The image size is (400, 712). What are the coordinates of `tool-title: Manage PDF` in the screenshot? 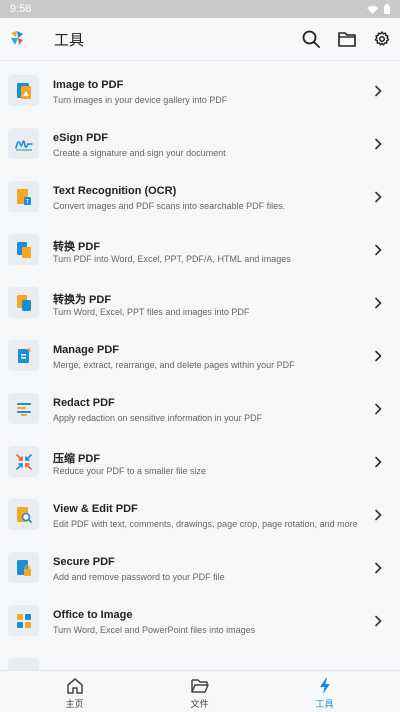 It's located at (86, 350).